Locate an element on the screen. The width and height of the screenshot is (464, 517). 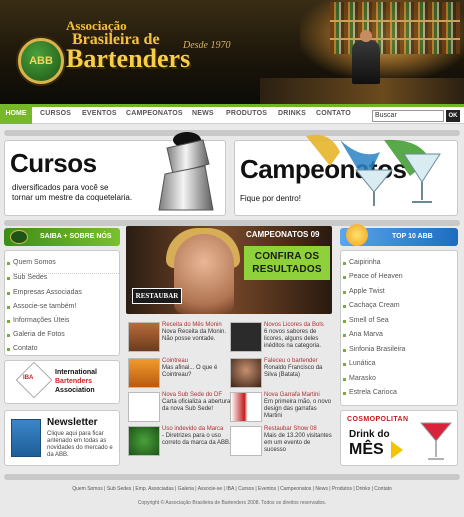
top10-item: Estrela Carioca is located at coordinates (370, 392).